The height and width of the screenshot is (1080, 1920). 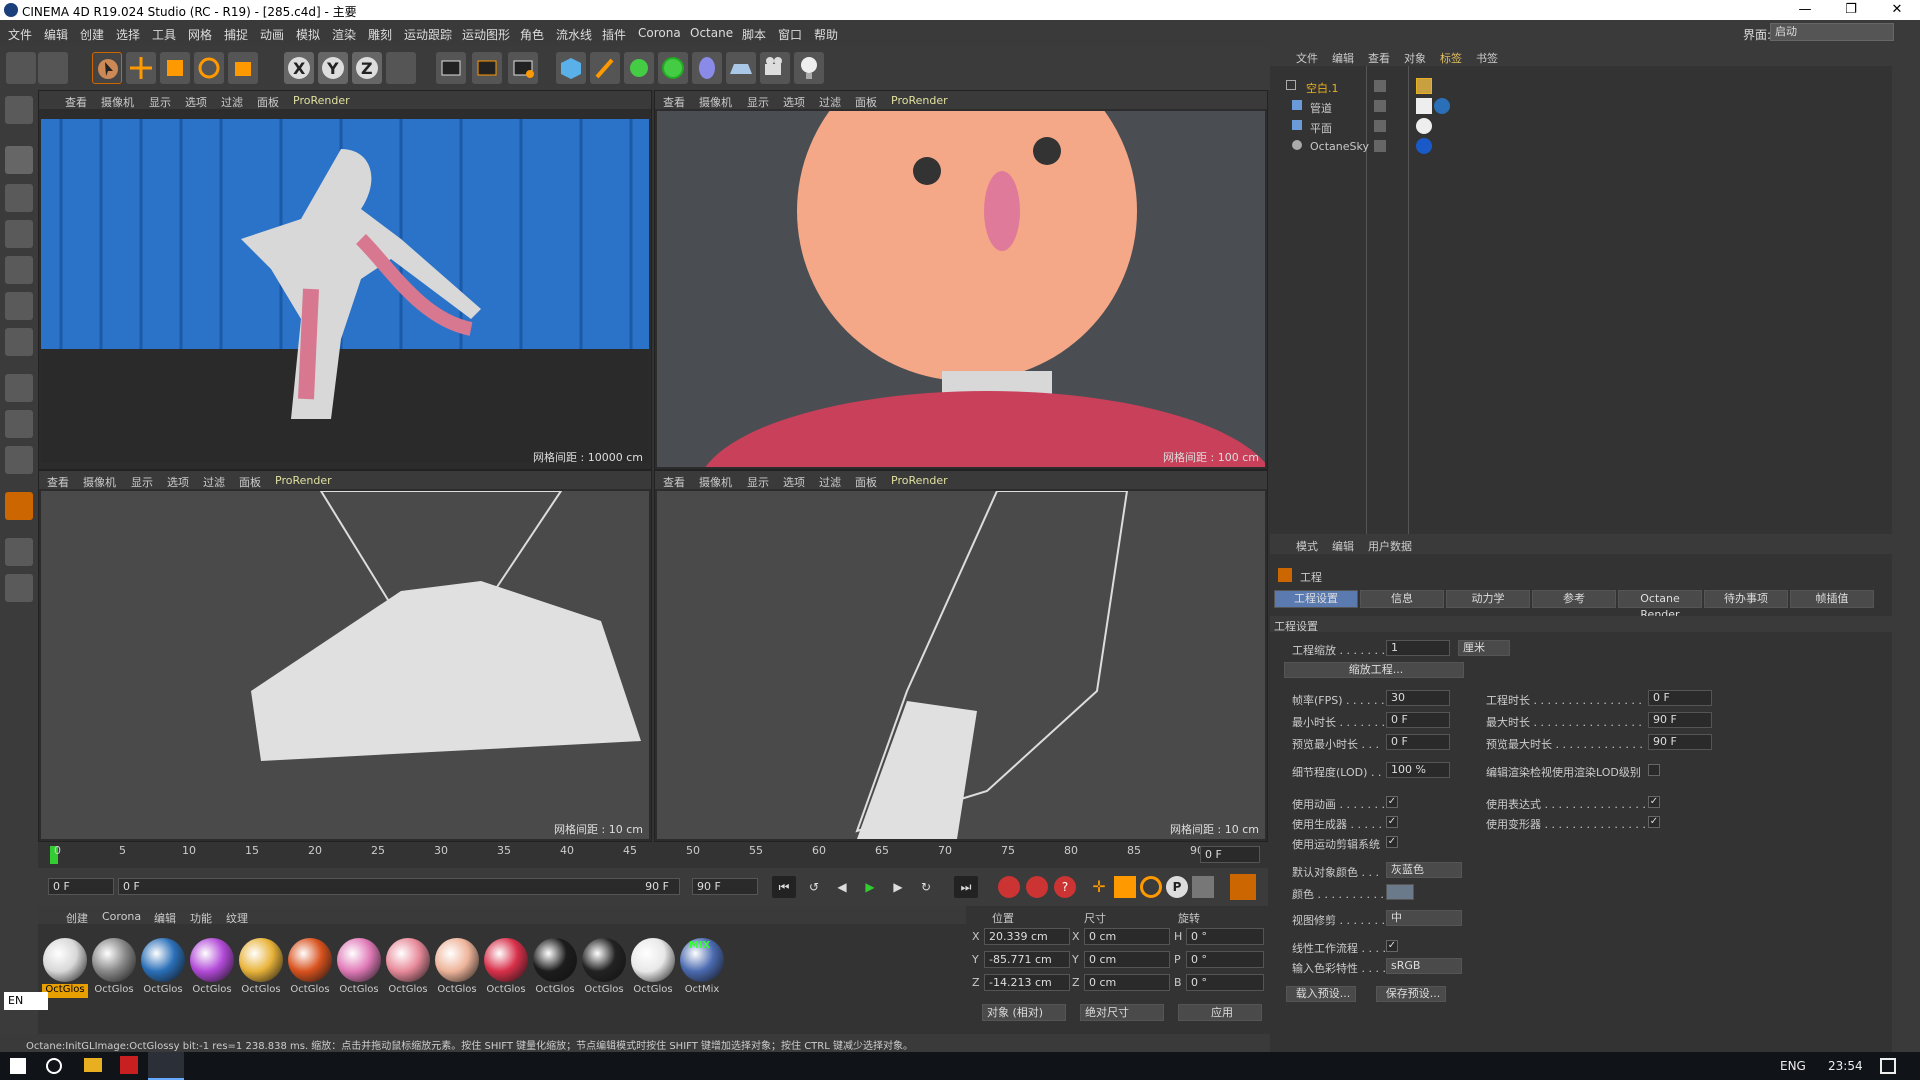 What do you see at coordinates (19, 552) in the screenshot?
I see `lock-workplane-icon` at bounding box center [19, 552].